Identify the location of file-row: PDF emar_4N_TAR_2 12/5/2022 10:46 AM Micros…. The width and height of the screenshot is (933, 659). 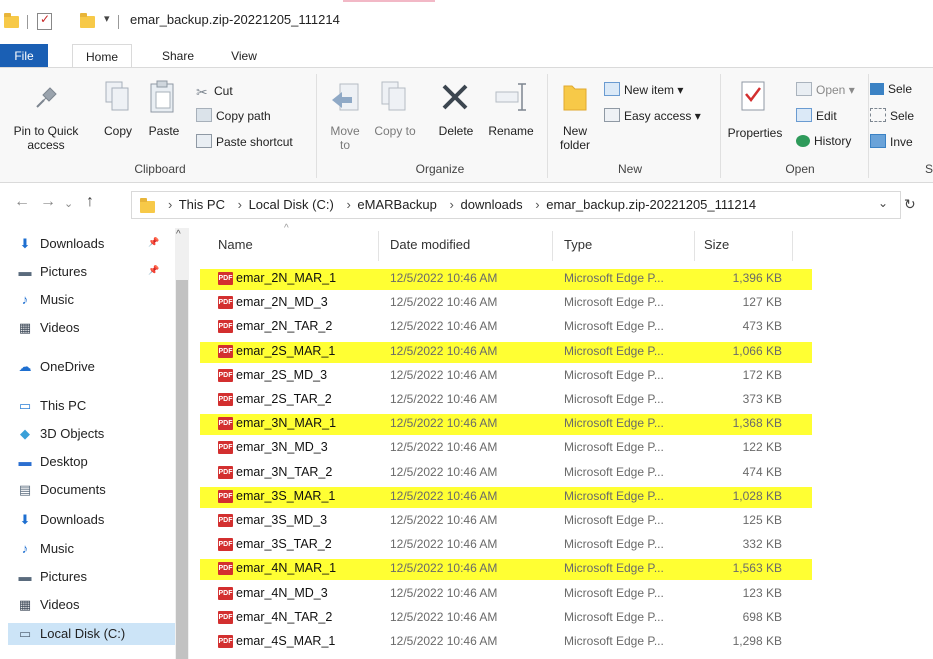
(500, 618).